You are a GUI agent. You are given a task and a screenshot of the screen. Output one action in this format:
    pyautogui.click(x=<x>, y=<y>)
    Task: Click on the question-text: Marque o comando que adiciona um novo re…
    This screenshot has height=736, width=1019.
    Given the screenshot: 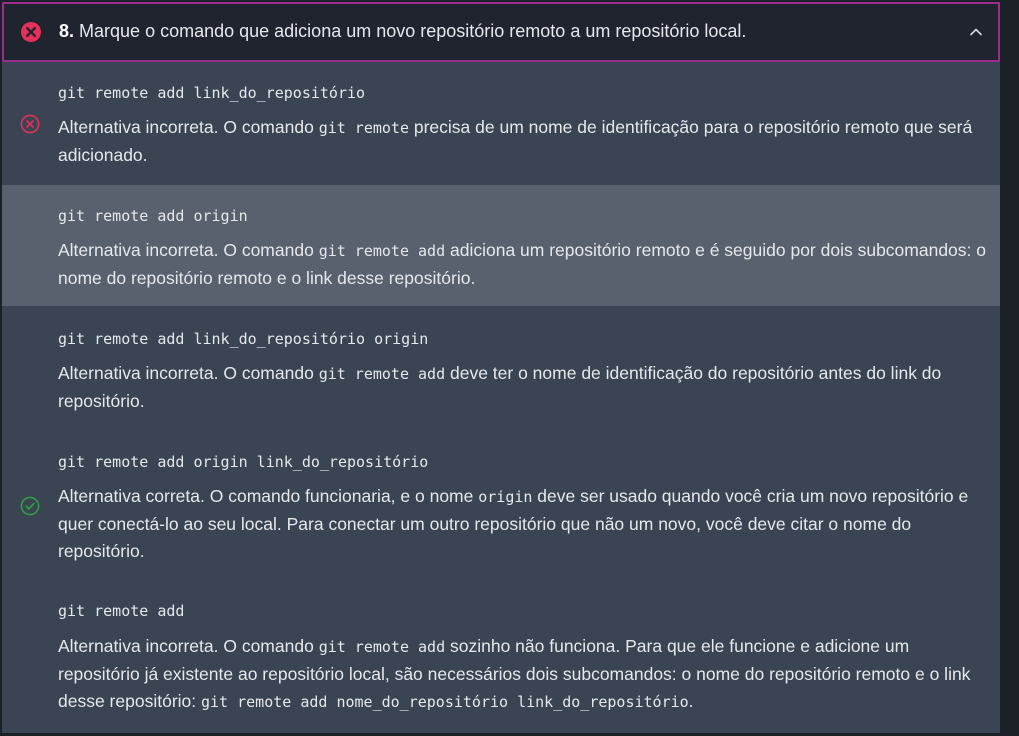 What is the action you would take?
    pyautogui.click(x=413, y=31)
    